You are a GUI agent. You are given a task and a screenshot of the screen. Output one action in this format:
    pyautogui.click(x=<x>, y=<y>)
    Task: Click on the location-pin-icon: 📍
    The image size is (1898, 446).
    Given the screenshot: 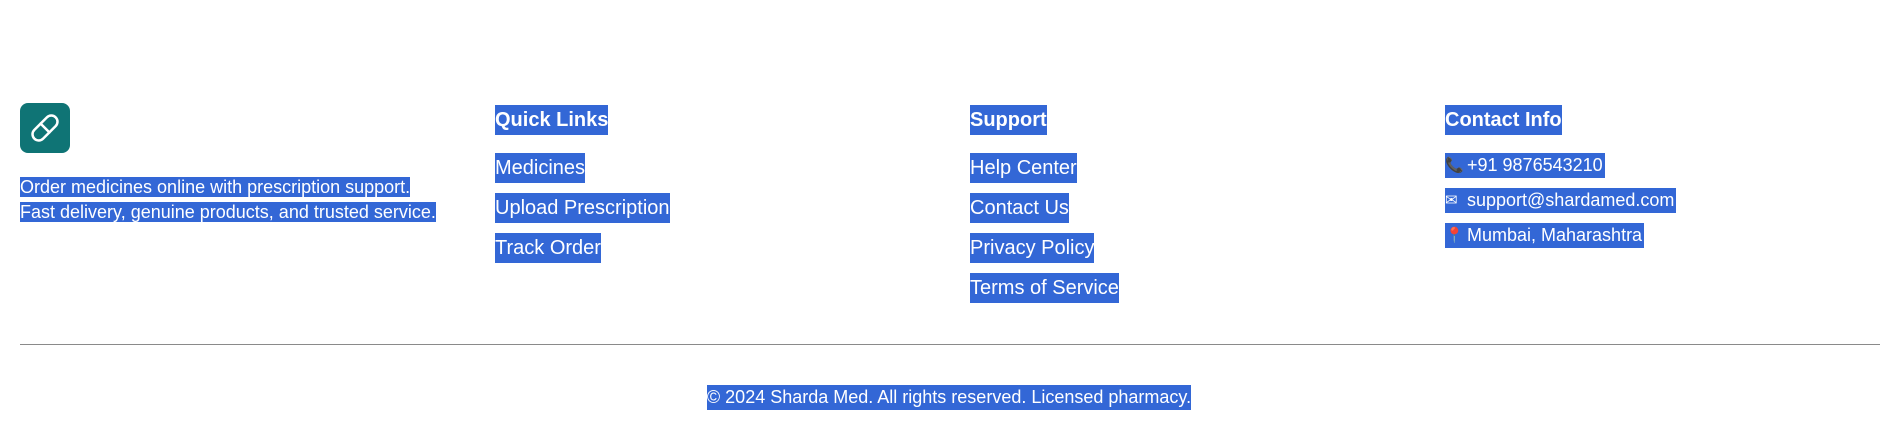 What is the action you would take?
    pyautogui.click(x=1454, y=235)
    